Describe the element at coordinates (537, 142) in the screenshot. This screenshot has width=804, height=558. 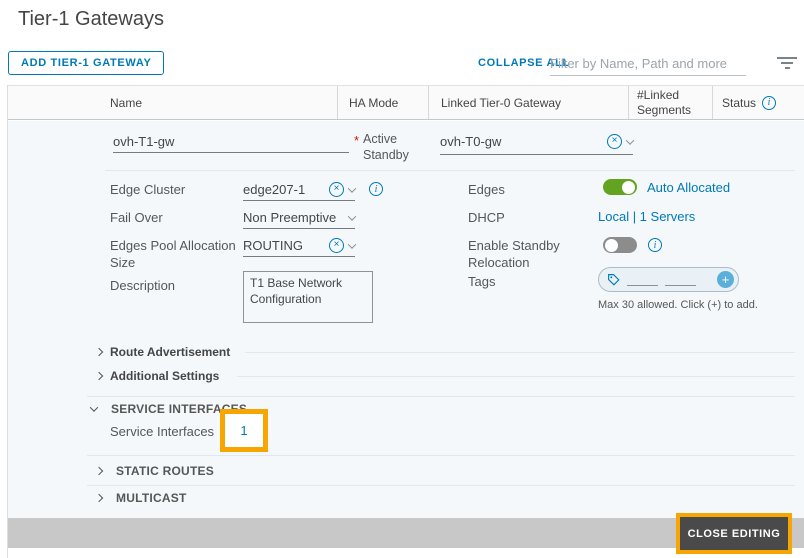
I see `linked-tier0-select: ovh-T0-gw` at that location.